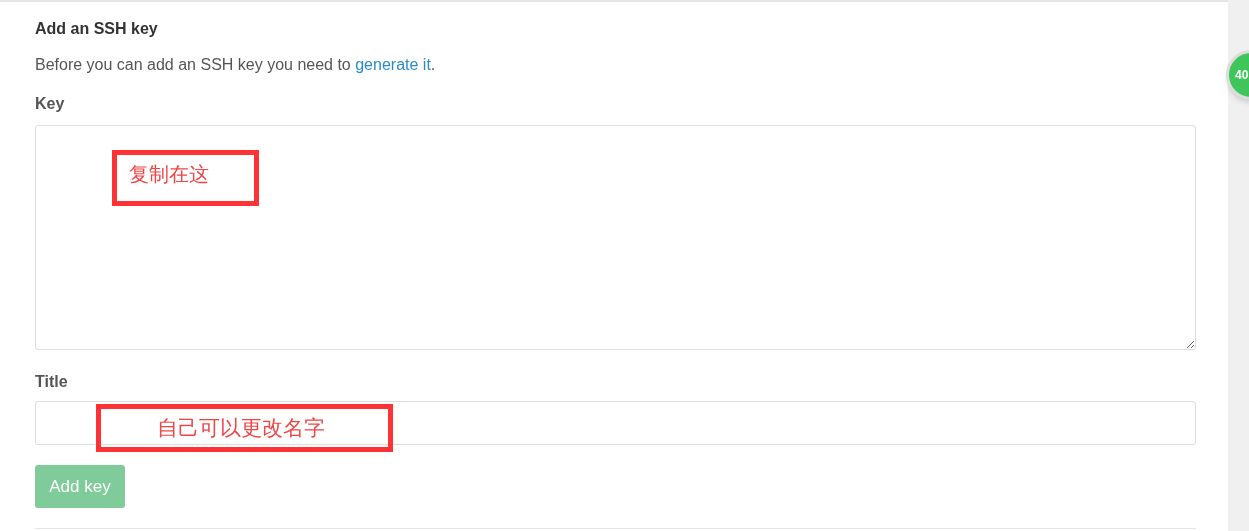 This screenshot has height=531, width=1249. What do you see at coordinates (615, 423) in the screenshot?
I see `title-field` at bounding box center [615, 423].